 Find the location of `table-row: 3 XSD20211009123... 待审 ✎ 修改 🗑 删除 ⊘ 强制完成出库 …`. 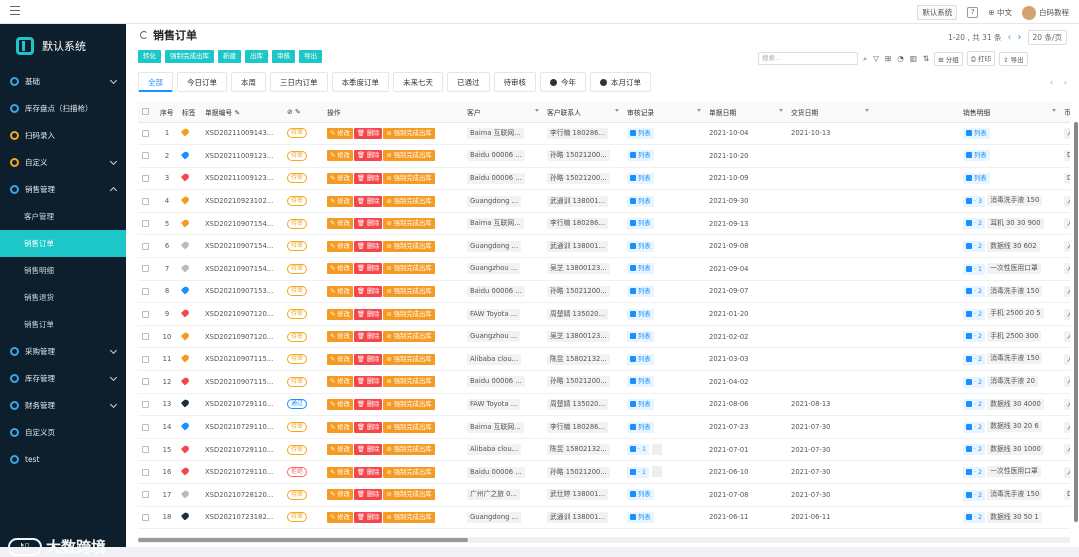

table-row: 3 XSD20211009123... 待审 ✎ 修改 🗑 删除 ⊘ 强制完成出库 … is located at coordinates (604, 179).